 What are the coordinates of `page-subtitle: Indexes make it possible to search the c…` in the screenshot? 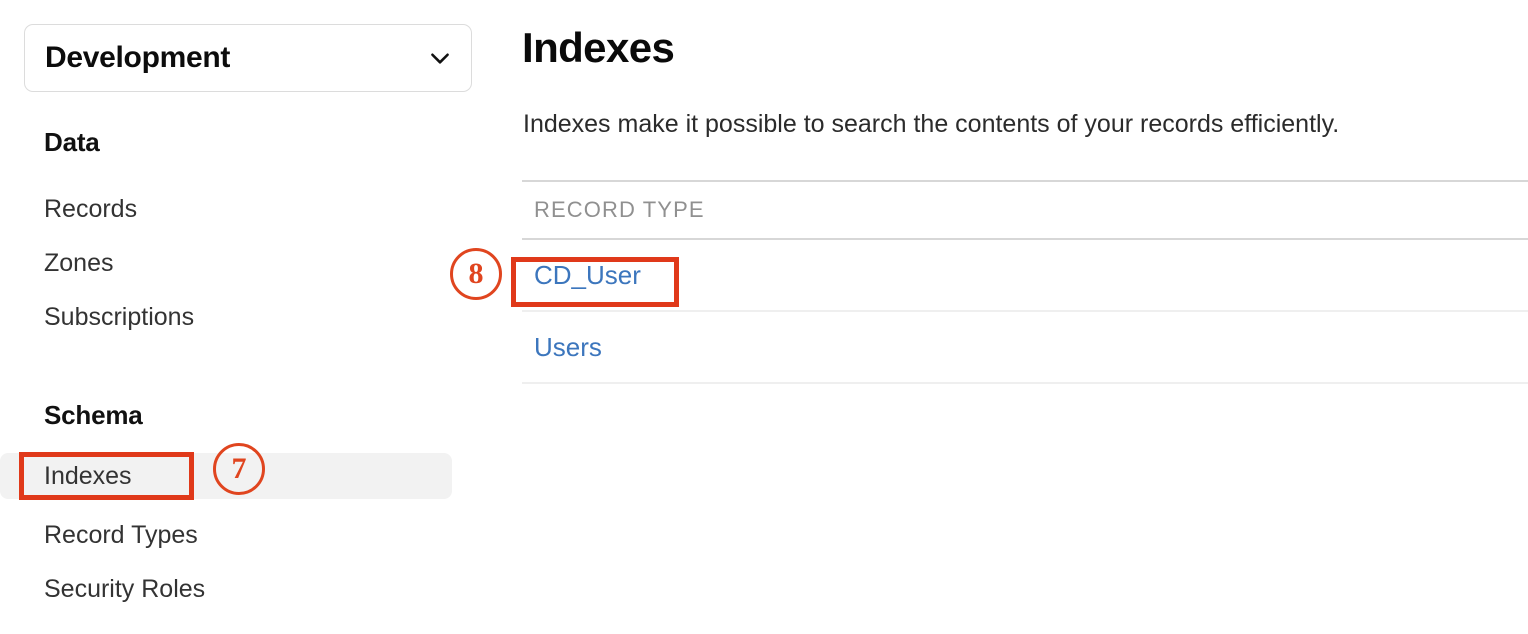 It's located at (931, 124).